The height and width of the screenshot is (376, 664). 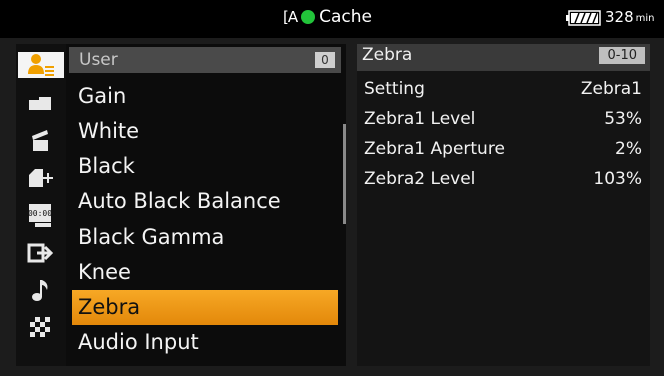 I want to click on menu-item-black-gamma: Black Gamma, so click(x=205, y=237).